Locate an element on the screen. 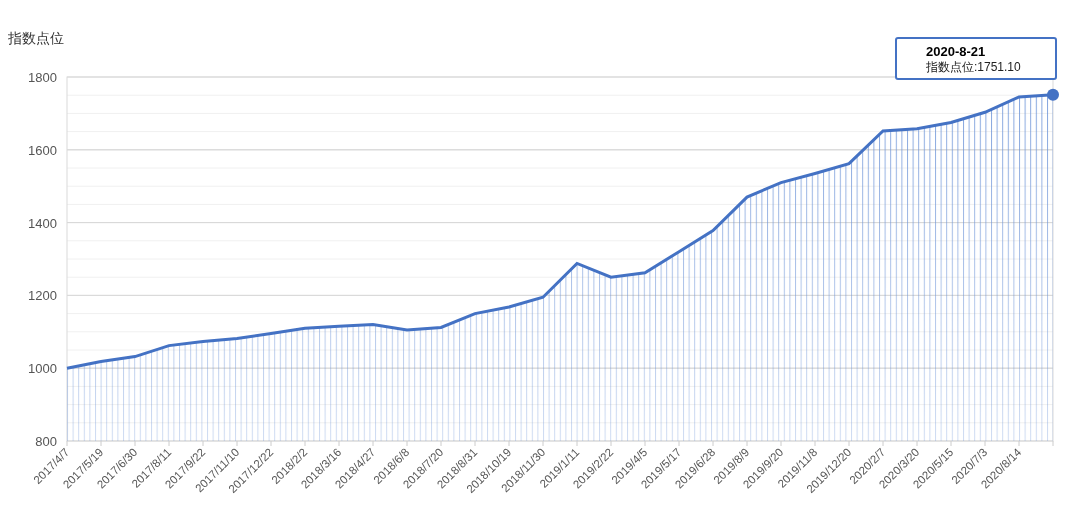 The height and width of the screenshot is (527, 1088). axis-title: 指数点位 is located at coordinates (35, 38).